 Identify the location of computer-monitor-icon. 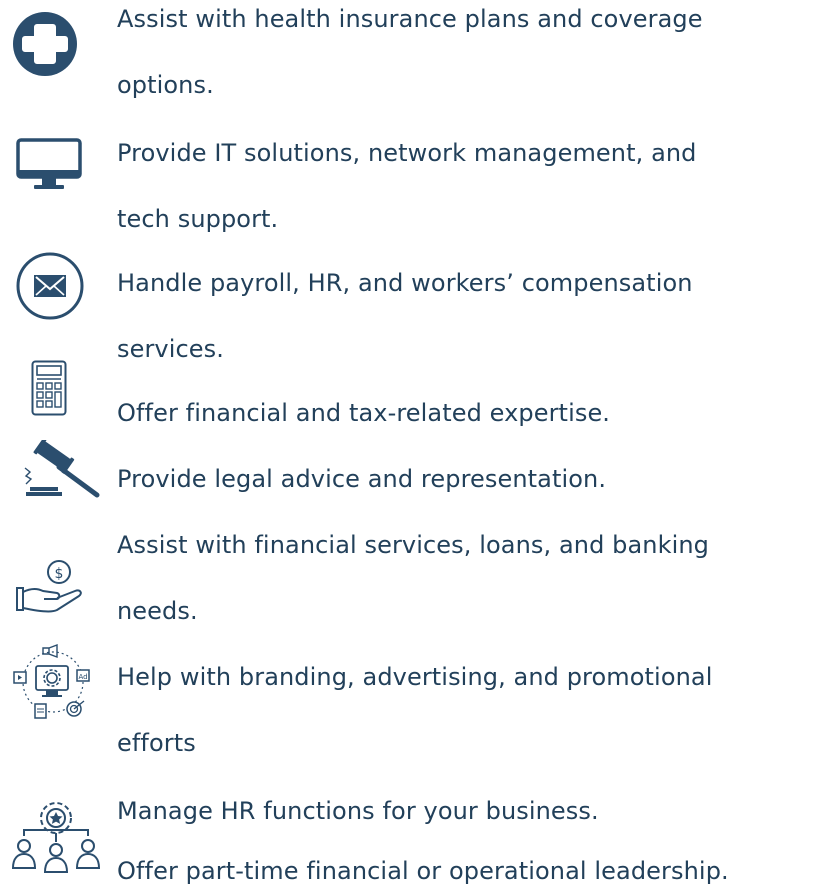
(49, 163).